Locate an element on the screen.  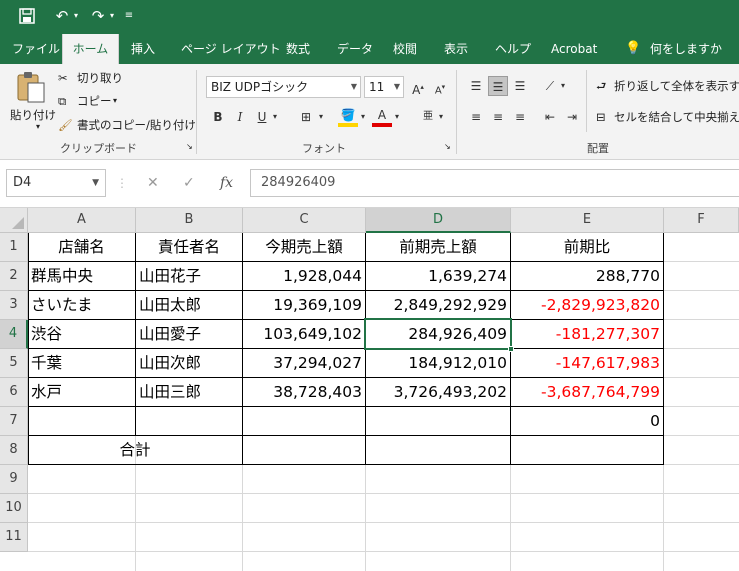
cell-e6: -3,687,764,799 is located at coordinates (587, 392).